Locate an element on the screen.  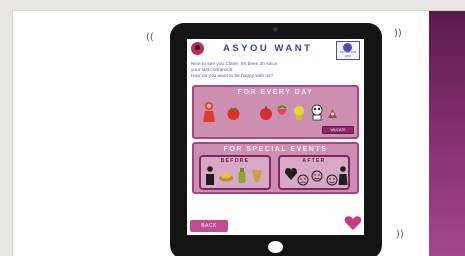
tomato-icon is located at coordinates (233, 113).